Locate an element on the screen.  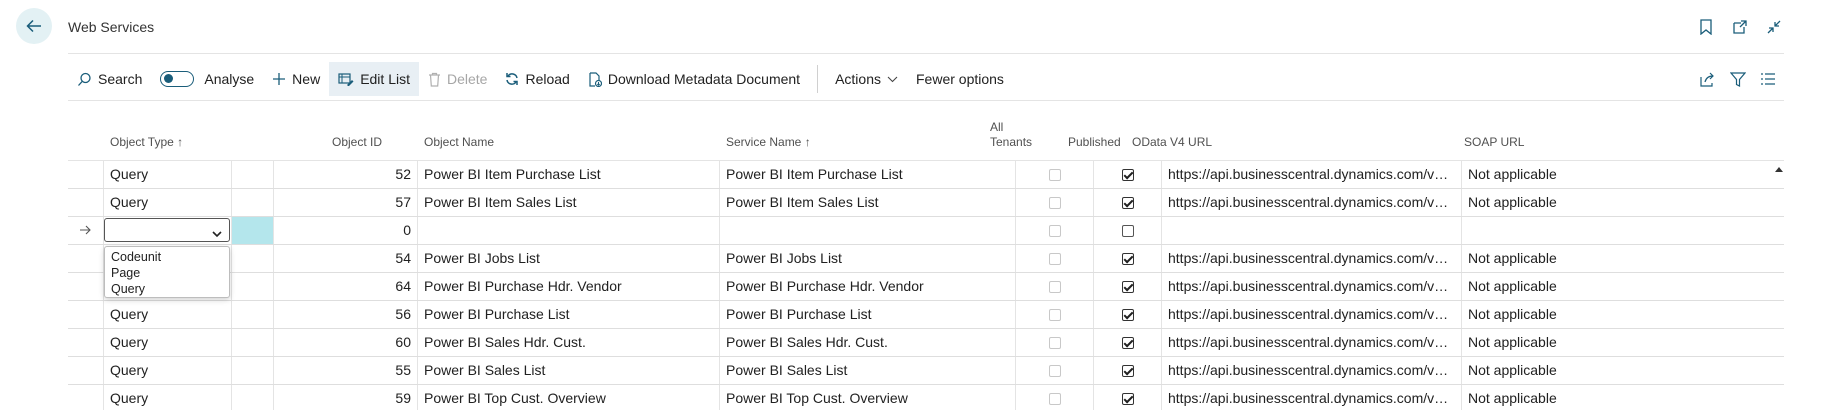
header-object-id: Object ID is located at coordinates (357, 142).